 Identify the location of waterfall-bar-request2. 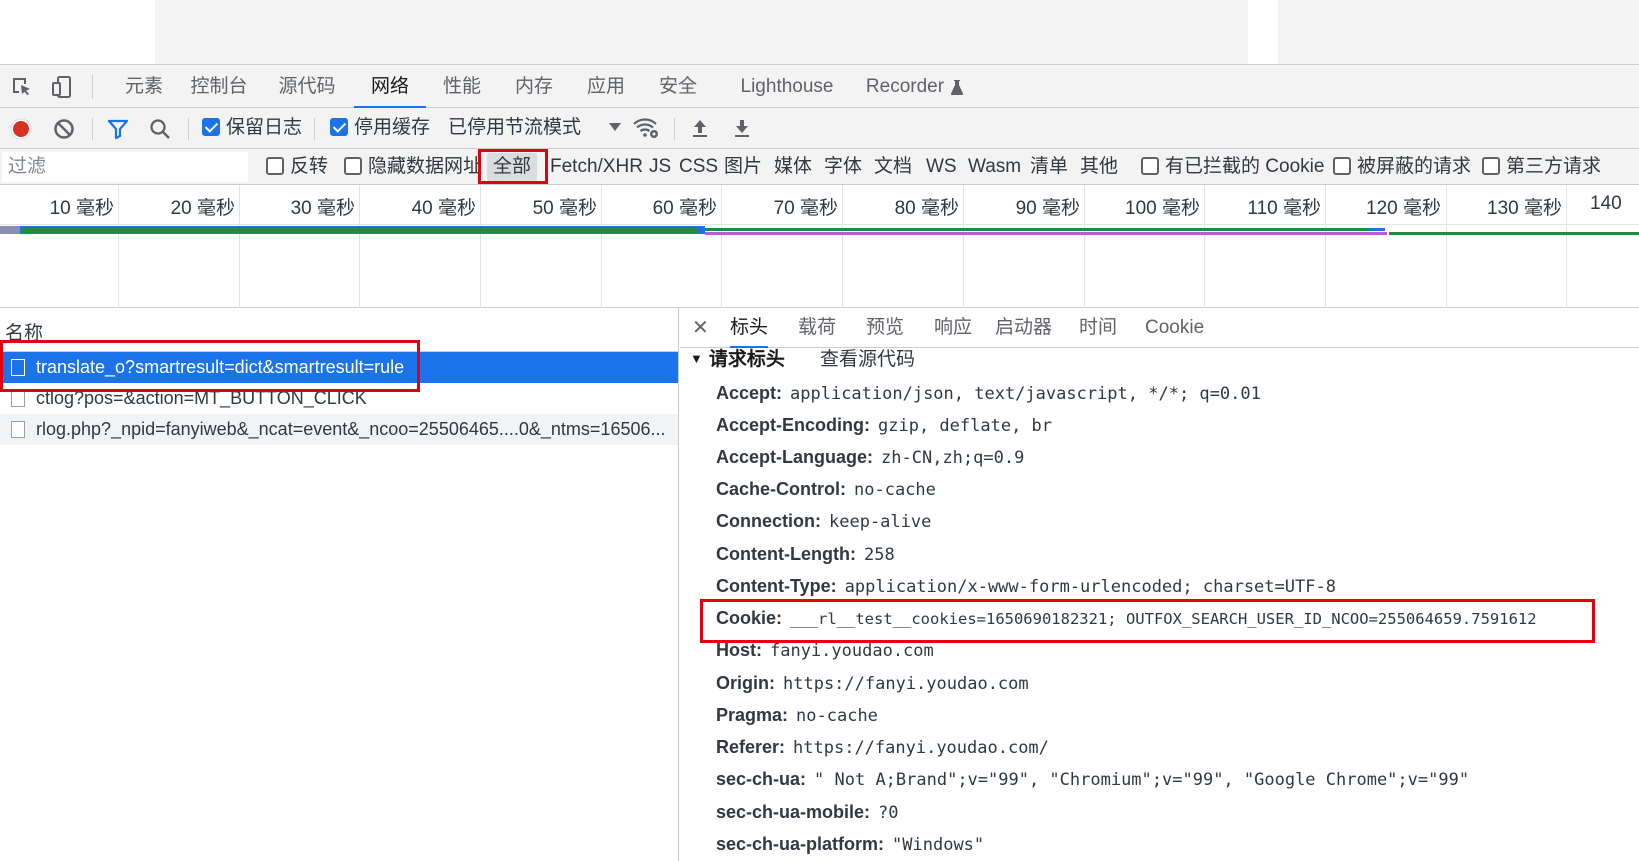
(1046, 233).